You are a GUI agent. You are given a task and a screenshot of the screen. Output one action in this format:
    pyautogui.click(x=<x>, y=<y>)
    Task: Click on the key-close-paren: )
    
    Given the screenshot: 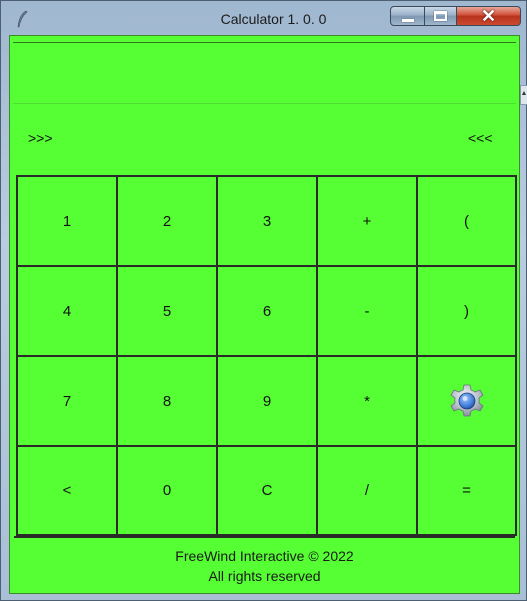 What is the action you would take?
    pyautogui.click(x=466, y=311)
    